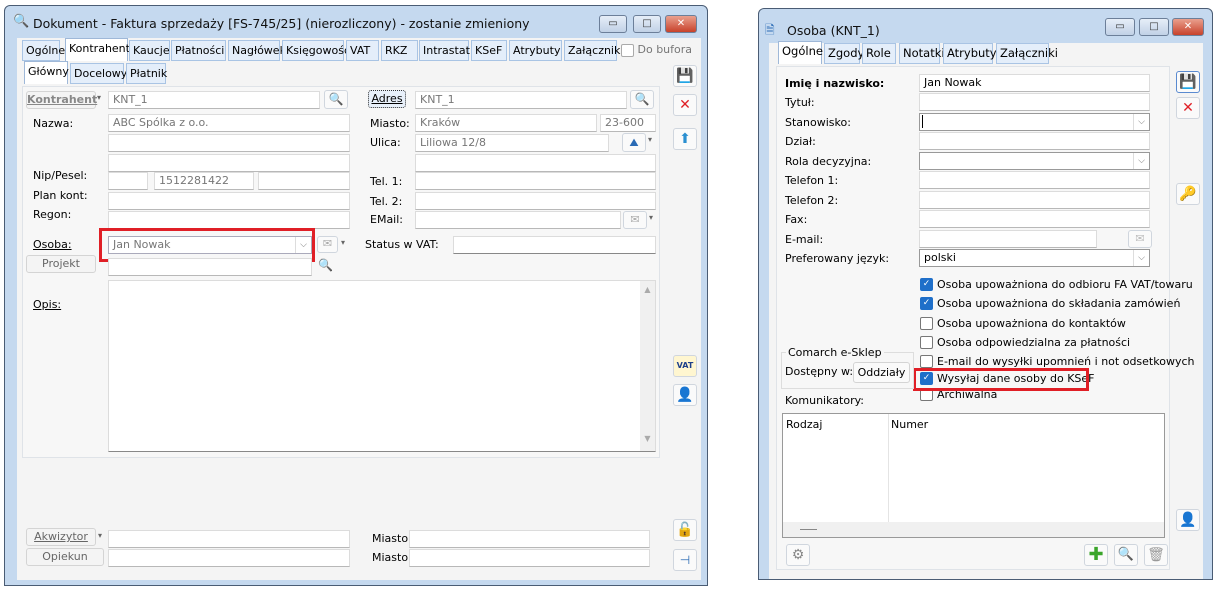  What do you see at coordinates (888, 468) in the screenshot?
I see `column-divider` at bounding box center [888, 468].